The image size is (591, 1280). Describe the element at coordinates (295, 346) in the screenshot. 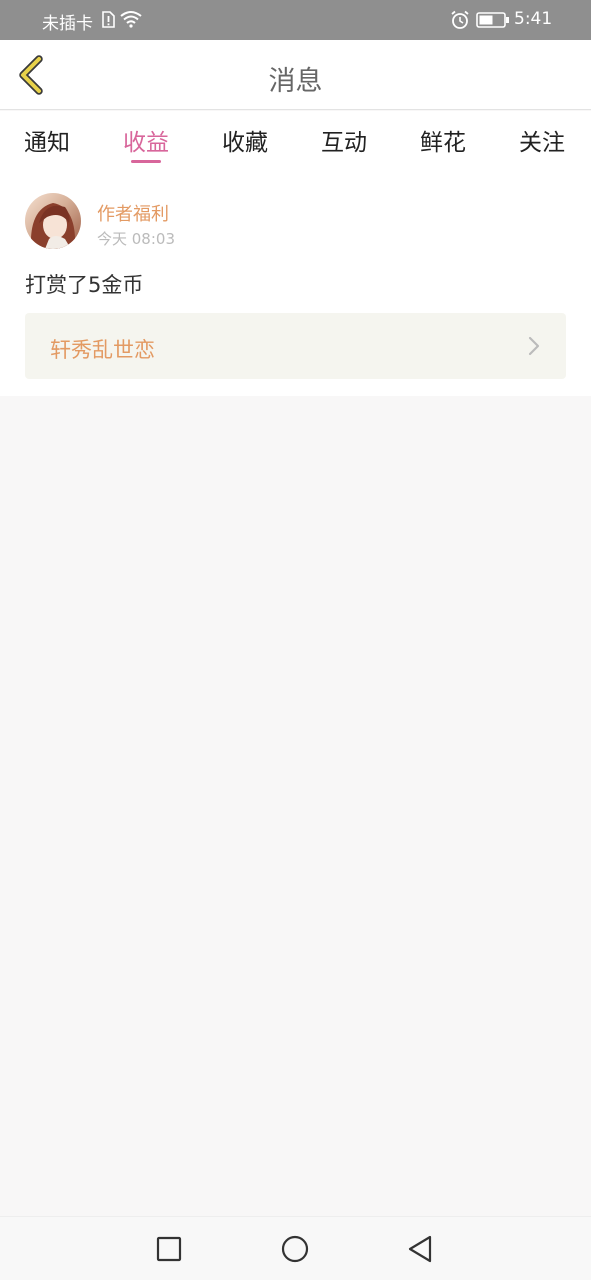

I see `book-link-card: 轩秀乱世恋` at that location.